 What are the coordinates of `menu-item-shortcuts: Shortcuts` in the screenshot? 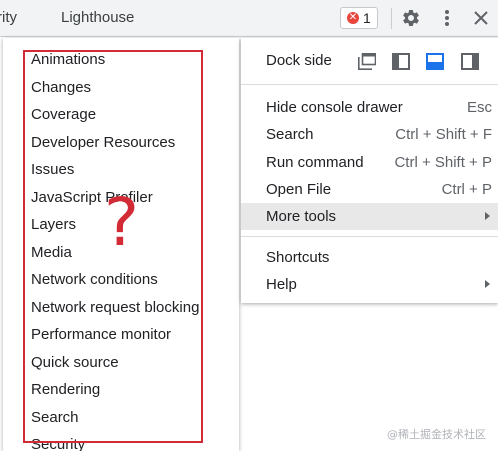 It's located at (369, 257).